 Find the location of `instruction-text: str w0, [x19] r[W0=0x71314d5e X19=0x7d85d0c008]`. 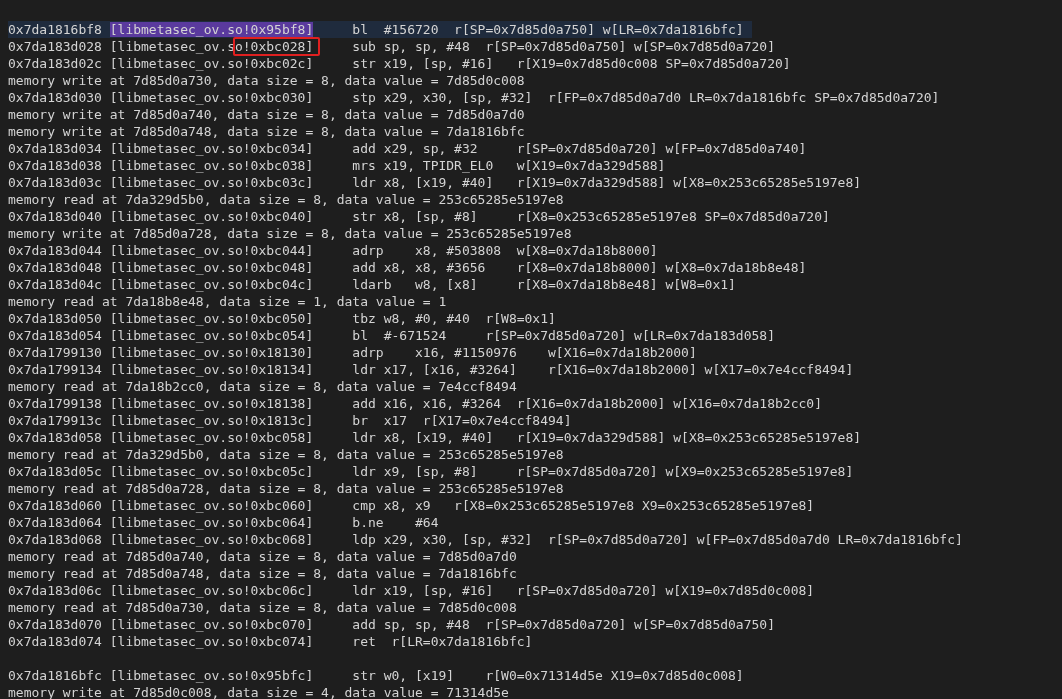

instruction-text: str w0, [x19] r[W0=0x71314d5e X19=0x7d85d0c008] is located at coordinates (548, 675).